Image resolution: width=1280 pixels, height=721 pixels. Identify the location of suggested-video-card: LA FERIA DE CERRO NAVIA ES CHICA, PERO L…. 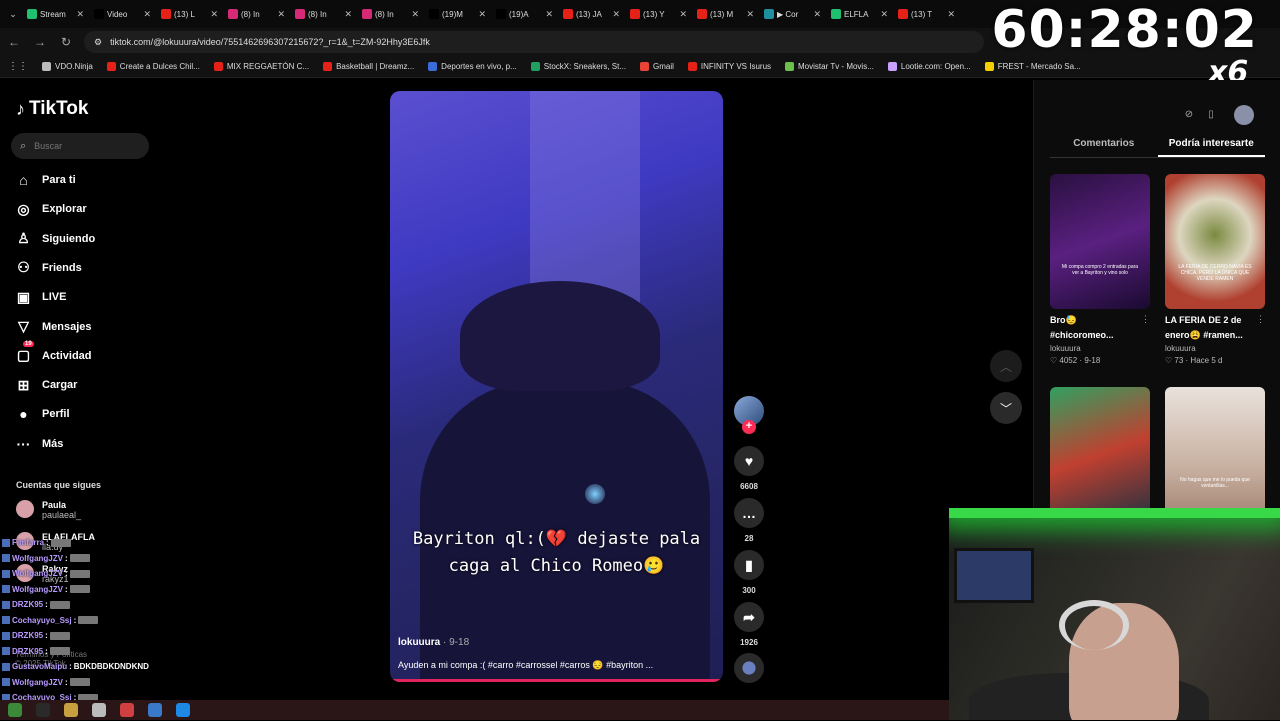
(1215, 269).